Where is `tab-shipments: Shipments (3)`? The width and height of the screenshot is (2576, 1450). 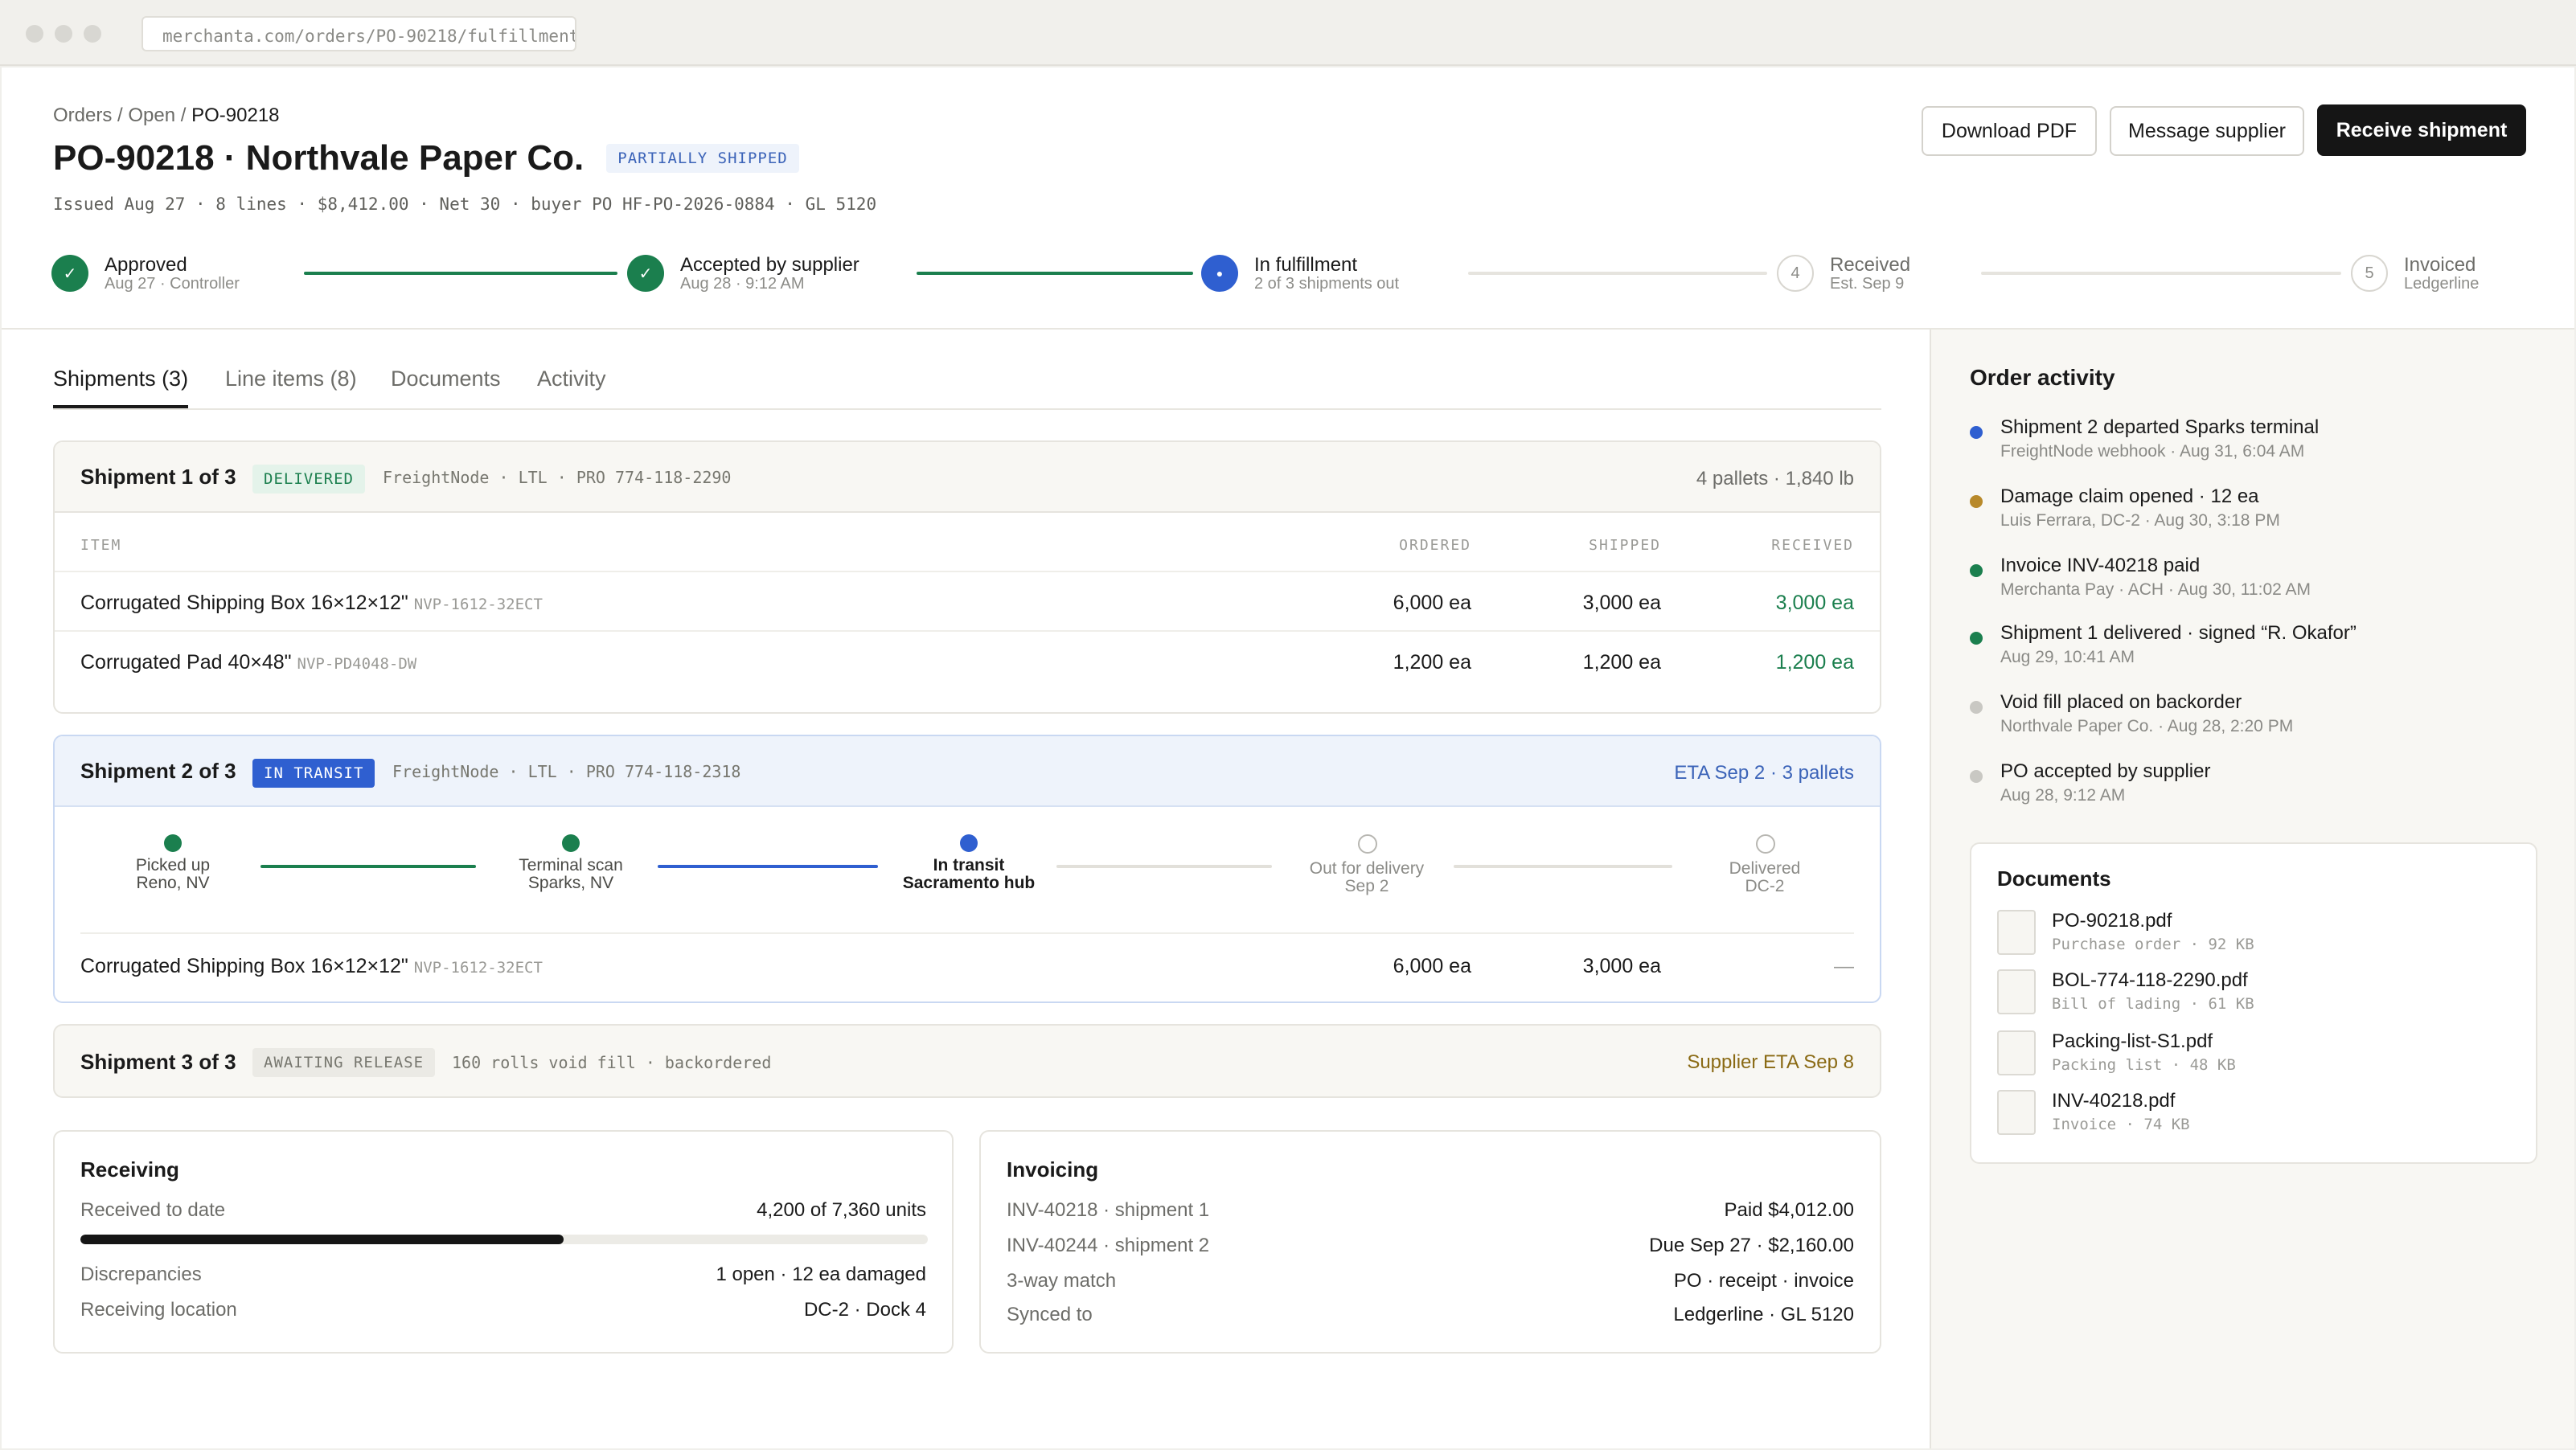 tab-shipments: Shipments (3) is located at coordinates (121, 379).